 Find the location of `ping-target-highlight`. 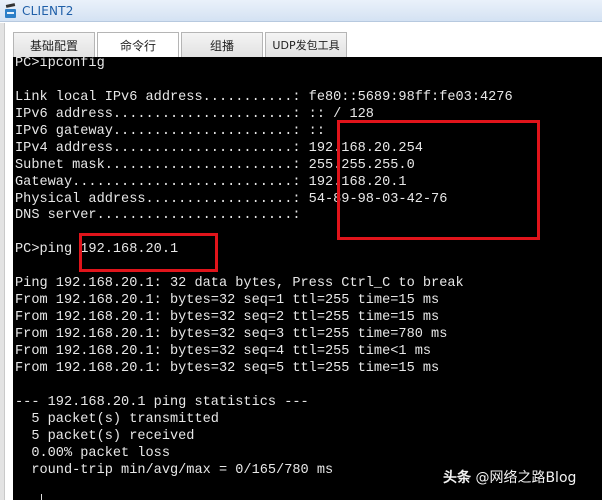

ping-target-highlight is located at coordinates (148, 252).